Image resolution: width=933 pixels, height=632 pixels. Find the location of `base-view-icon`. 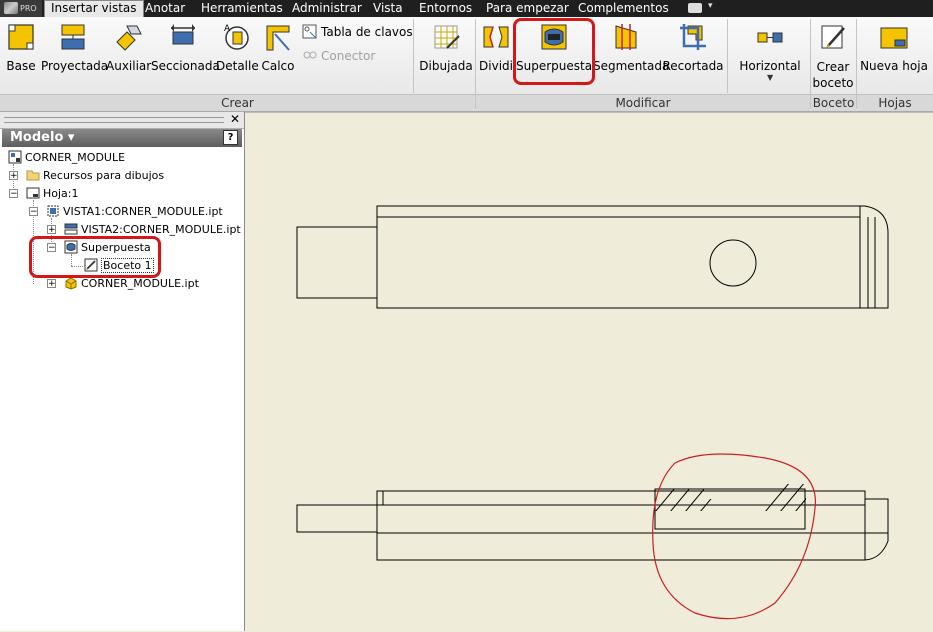

base-view-icon is located at coordinates (21, 37).